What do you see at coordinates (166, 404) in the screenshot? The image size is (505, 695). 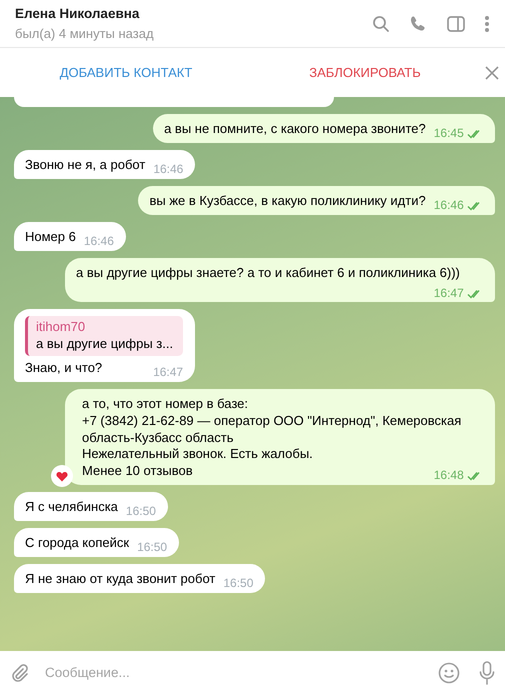 I see `message-text: а то, что этот номер в базе:` at bounding box center [166, 404].